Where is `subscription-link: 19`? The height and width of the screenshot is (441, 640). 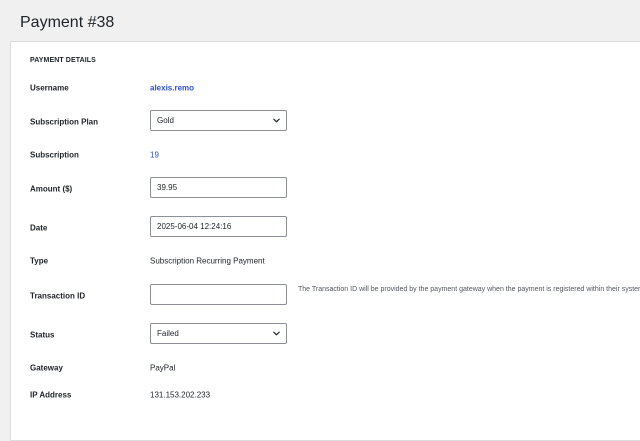 subscription-link: 19 is located at coordinates (154, 155).